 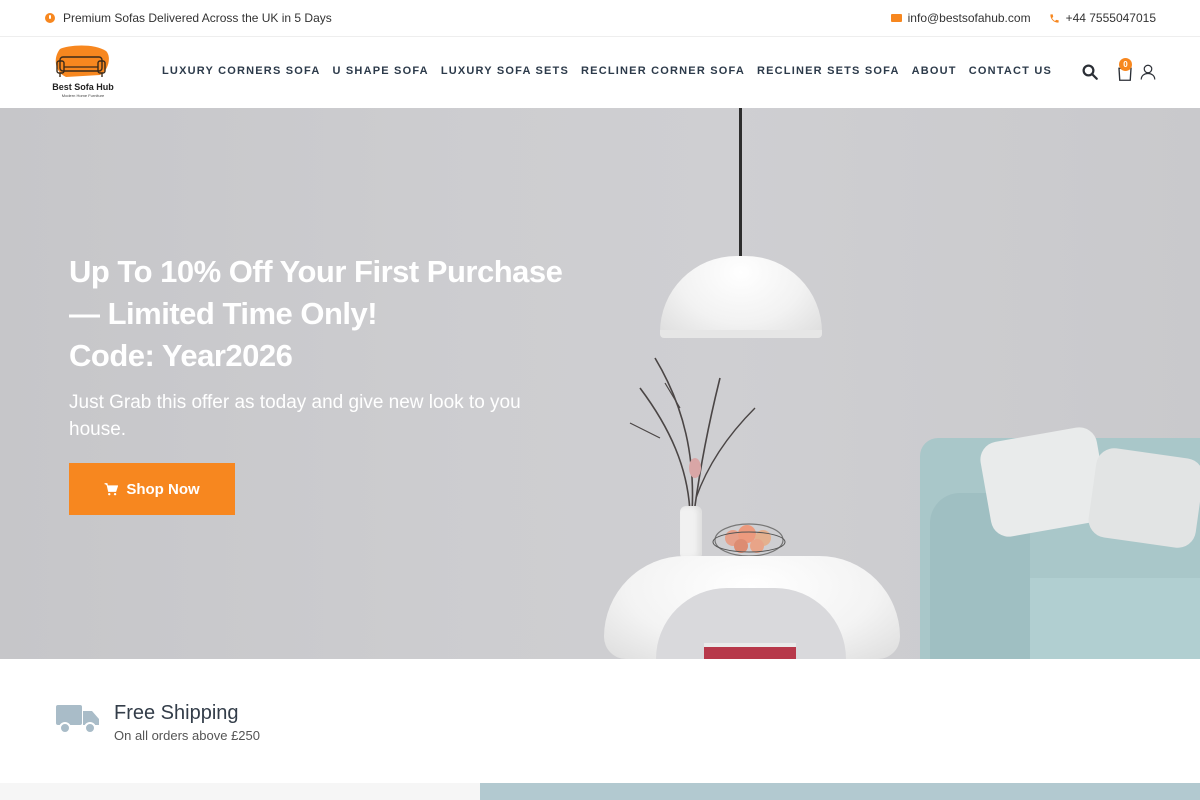 I want to click on info-icon, so click(x=50, y=18).